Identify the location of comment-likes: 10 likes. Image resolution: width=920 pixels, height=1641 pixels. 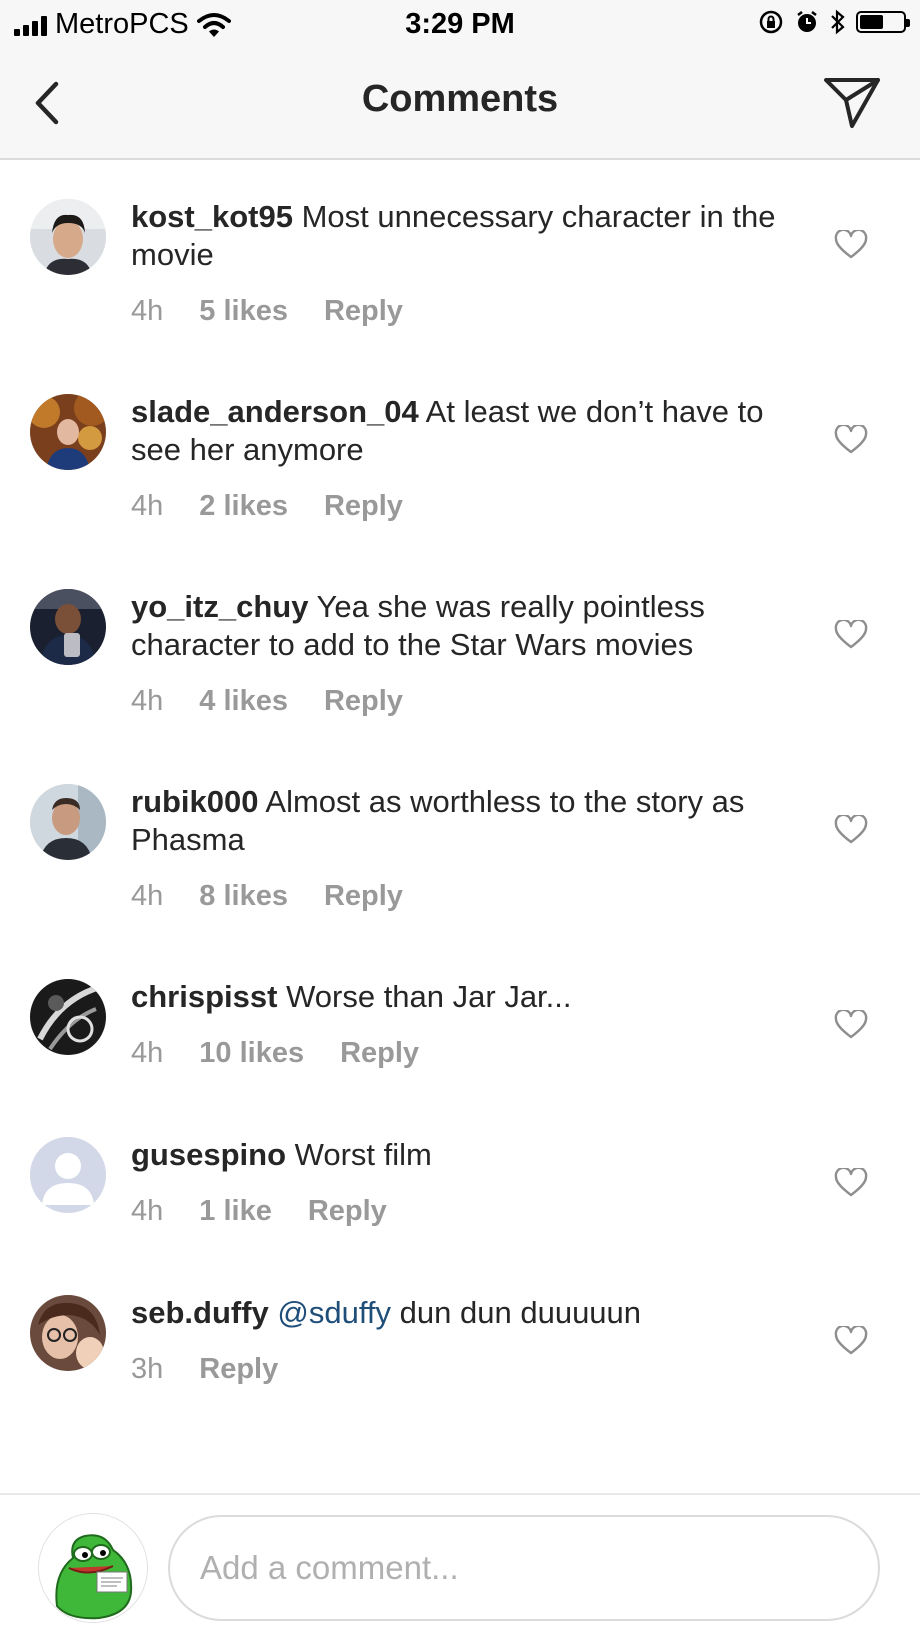
(251, 1053).